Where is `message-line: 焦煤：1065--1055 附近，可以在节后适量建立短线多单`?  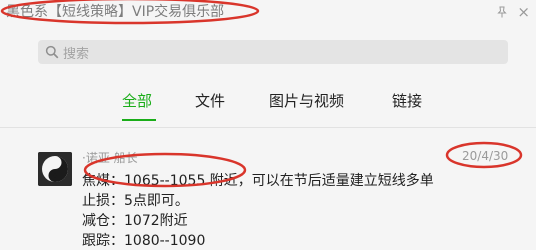 message-line: 焦煤：1065--1055 附近，可以在节后适量建立短线多单 is located at coordinates (258, 181).